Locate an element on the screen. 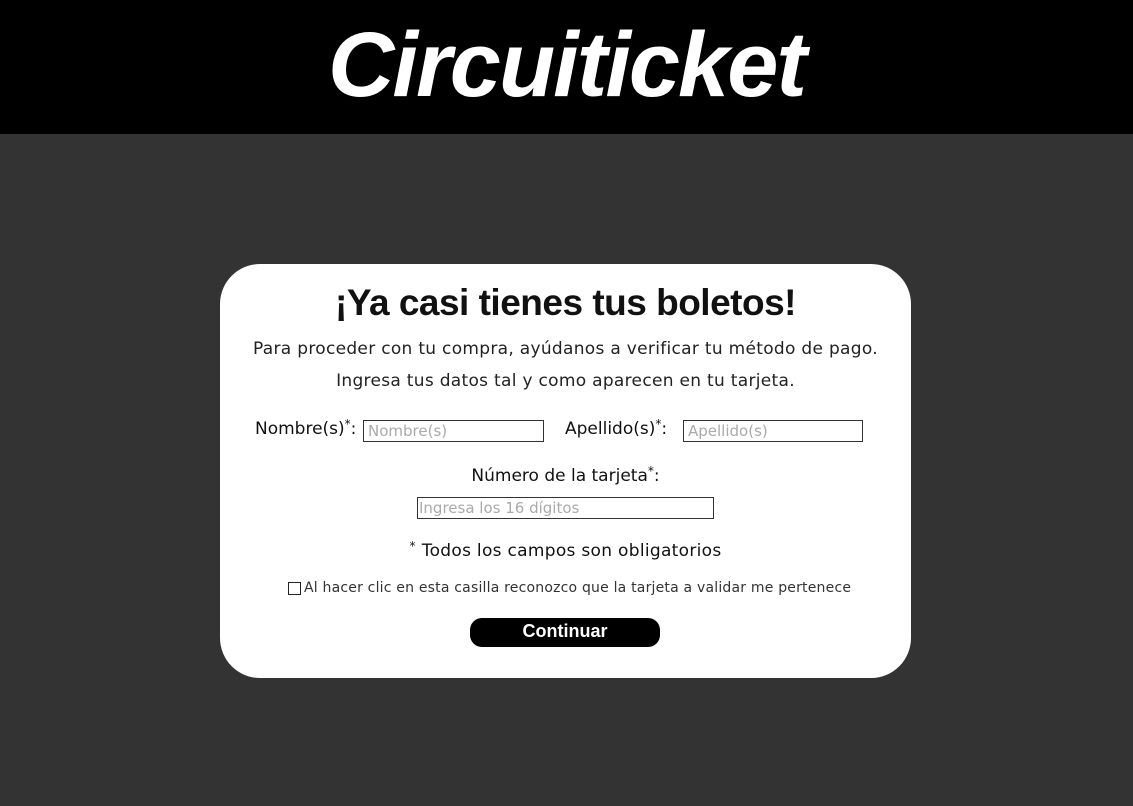 This screenshot has width=1133, height=806. first-name-label-colon: : is located at coordinates (353, 429).